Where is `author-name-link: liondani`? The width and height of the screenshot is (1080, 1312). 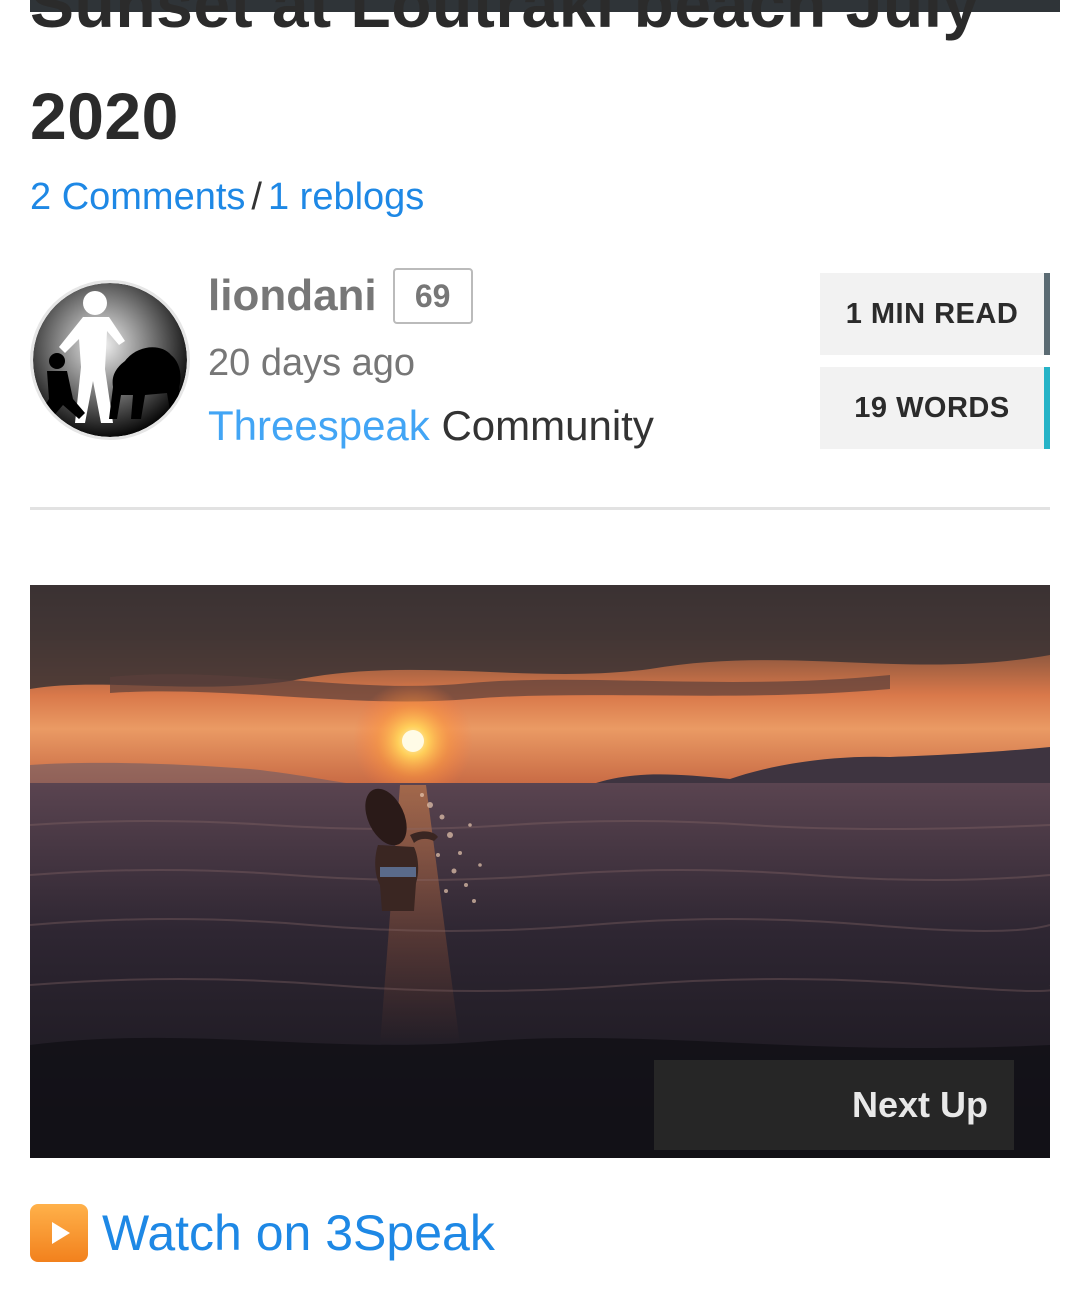
author-name-link: liondani is located at coordinates (292, 296).